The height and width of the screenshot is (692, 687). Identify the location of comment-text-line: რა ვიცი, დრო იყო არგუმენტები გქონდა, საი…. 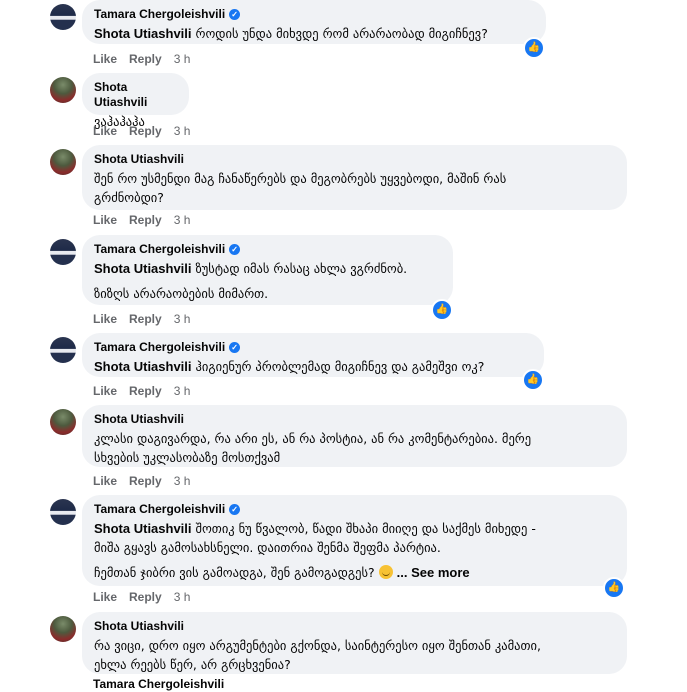
(317, 645).